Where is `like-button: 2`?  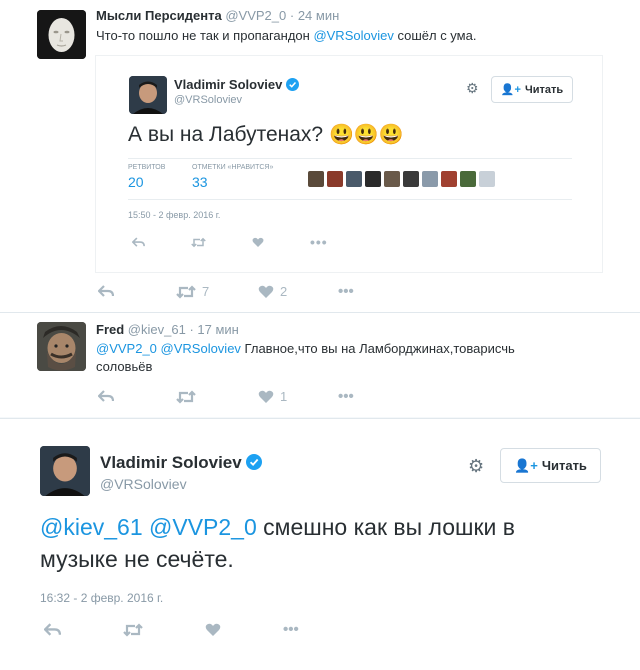
like-button: 2 is located at coordinates (298, 291).